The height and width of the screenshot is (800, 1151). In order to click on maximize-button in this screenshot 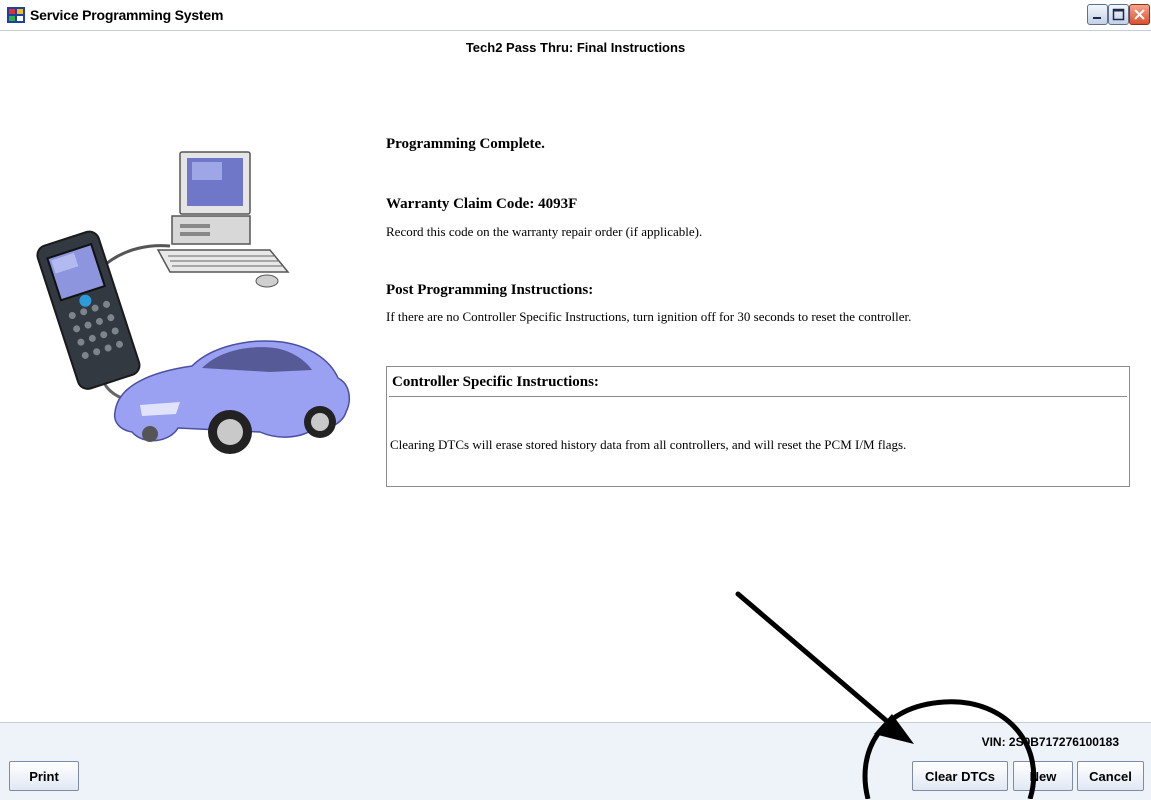, I will do `click(1118, 14)`.